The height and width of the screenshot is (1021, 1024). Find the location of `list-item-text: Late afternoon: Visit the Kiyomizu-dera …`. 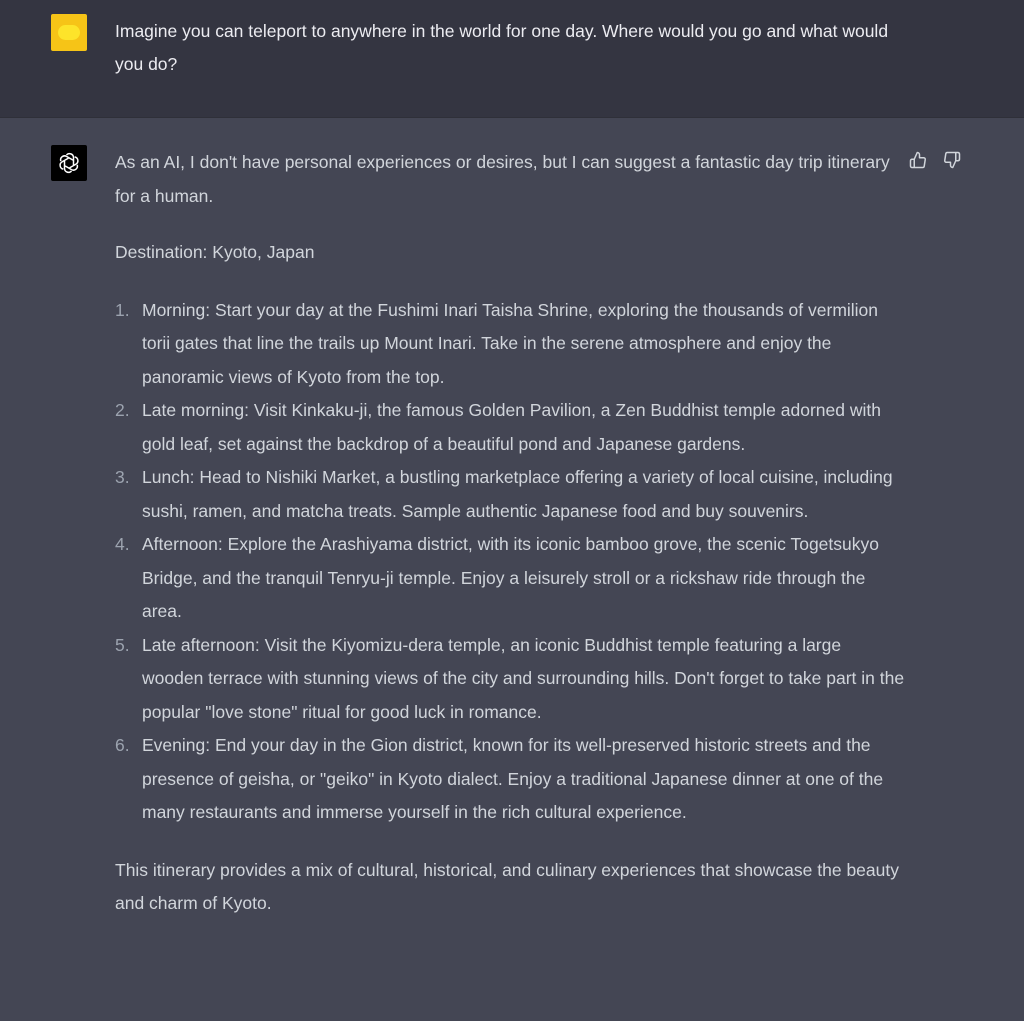

list-item-text: Late afternoon: Visit the Kiyomizu-dera … is located at coordinates (523, 678).